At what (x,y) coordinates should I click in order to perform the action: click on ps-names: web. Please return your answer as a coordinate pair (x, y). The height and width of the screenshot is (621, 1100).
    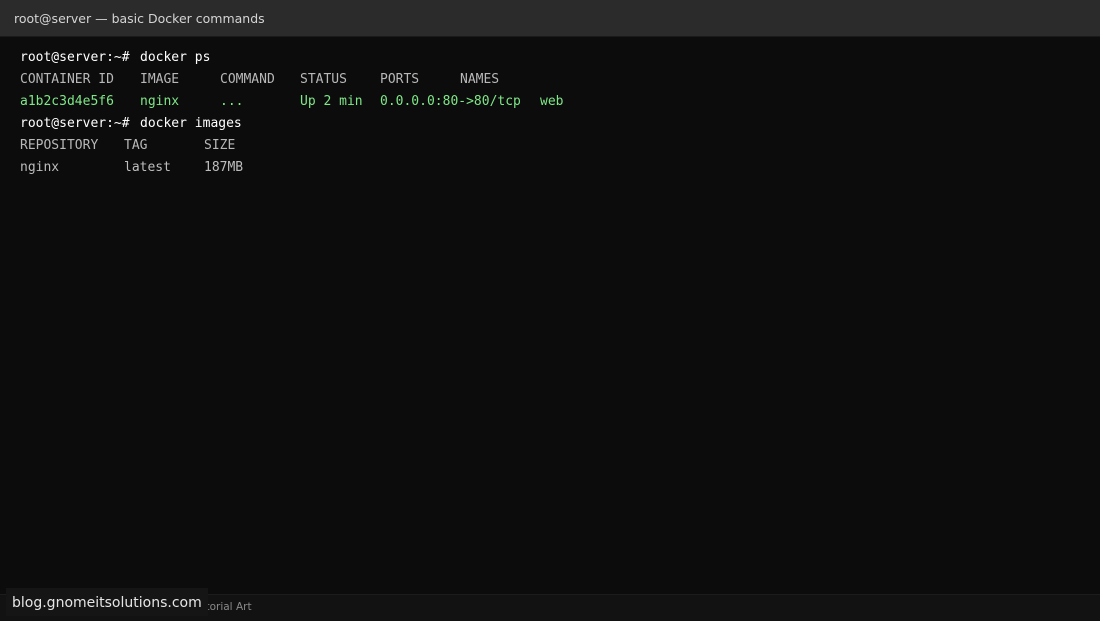
    Looking at the image, I should click on (552, 101).